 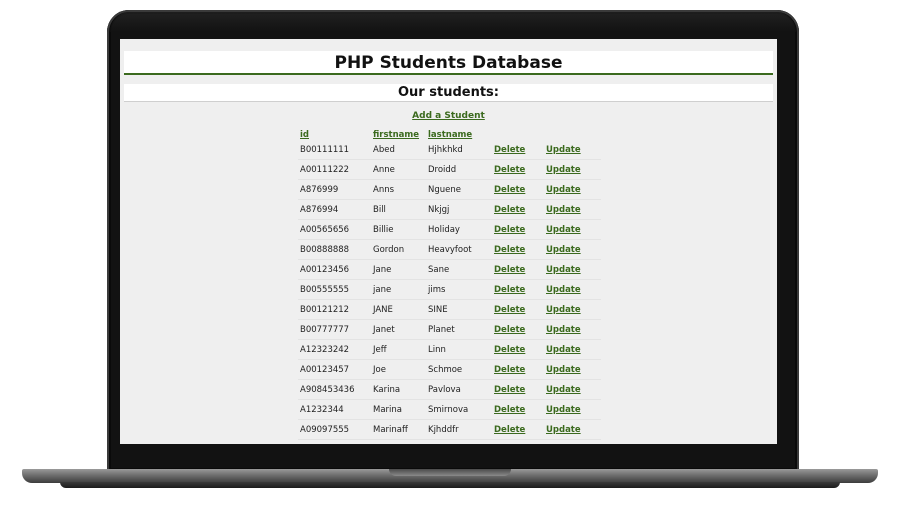 I want to click on column-header-update, so click(x=572, y=134).